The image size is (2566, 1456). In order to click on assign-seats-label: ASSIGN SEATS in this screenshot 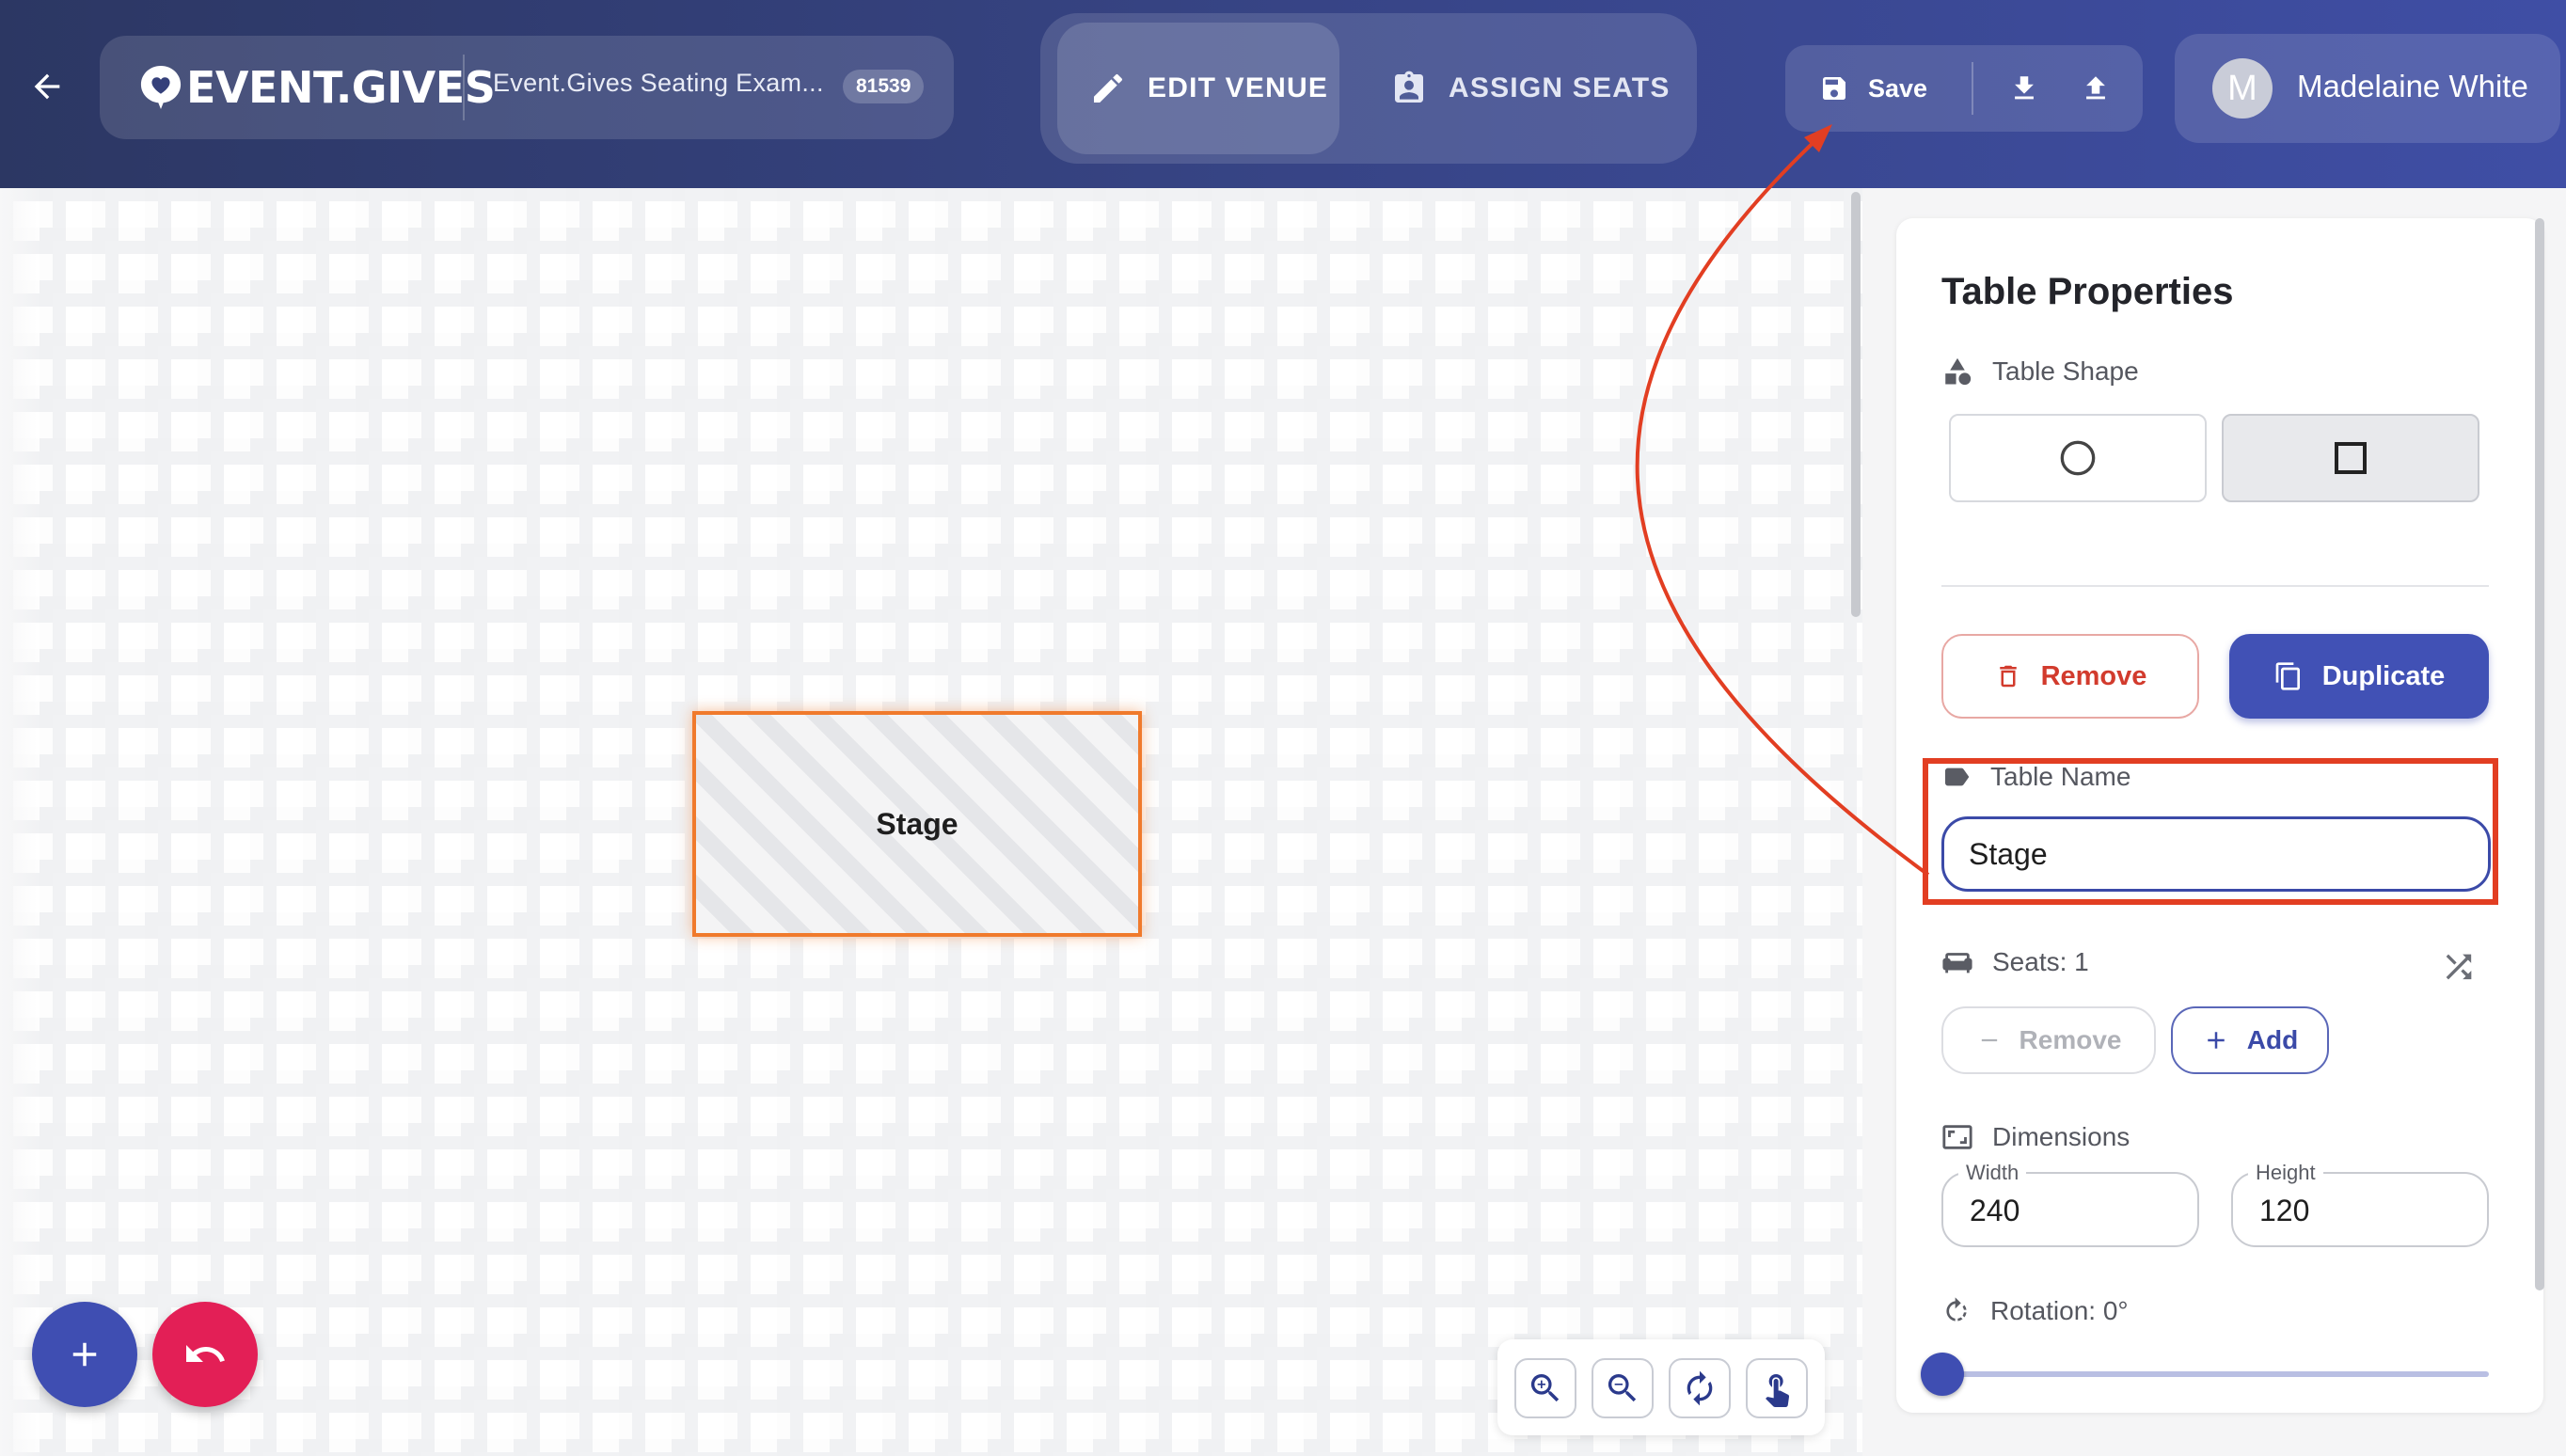, I will do `click(1560, 87)`.